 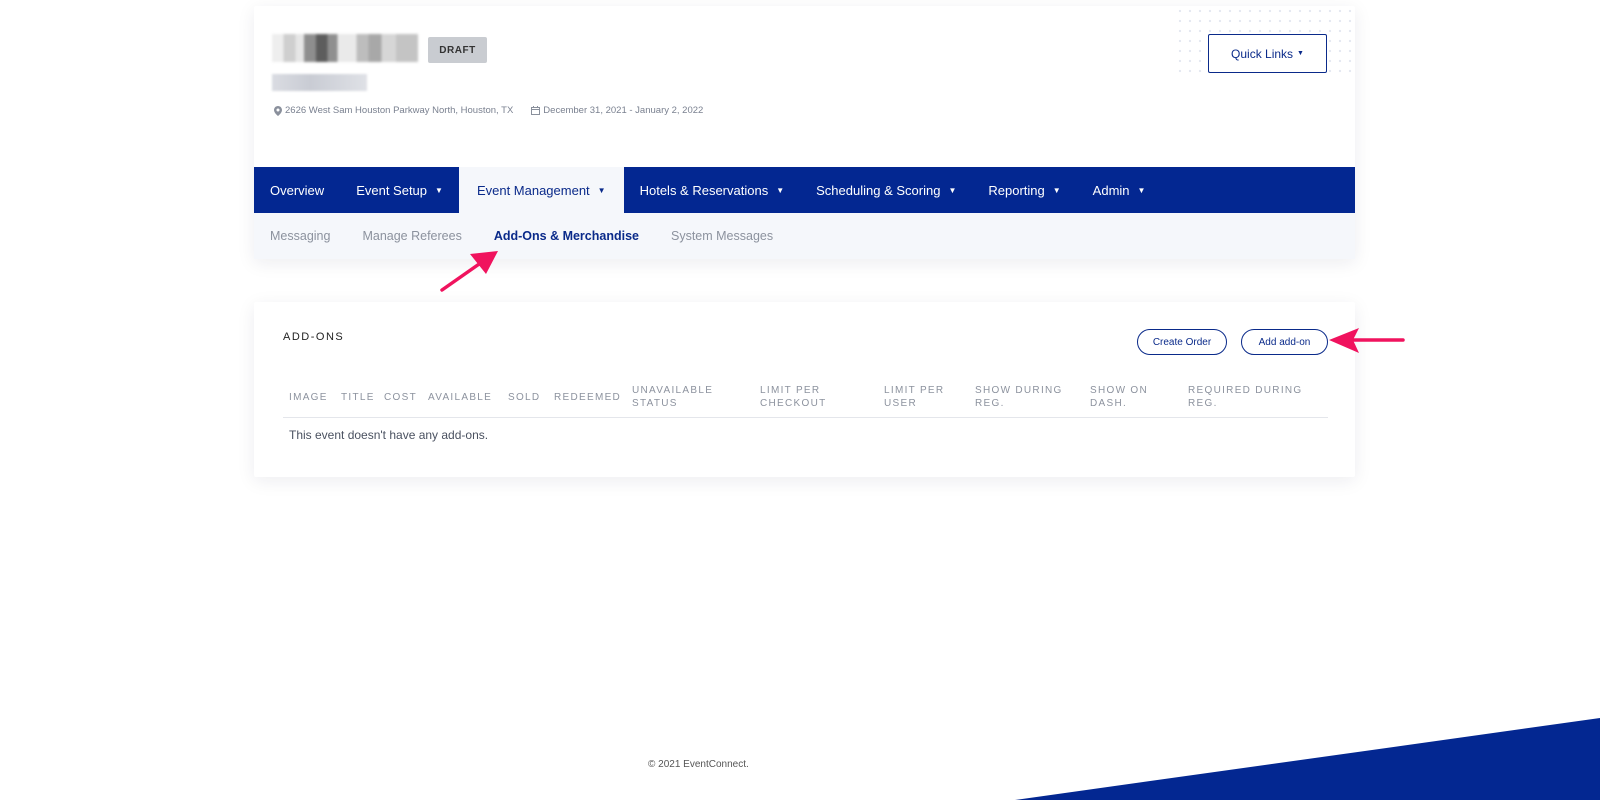 I want to click on create-order-button: Create Order, so click(x=1182, y=342).